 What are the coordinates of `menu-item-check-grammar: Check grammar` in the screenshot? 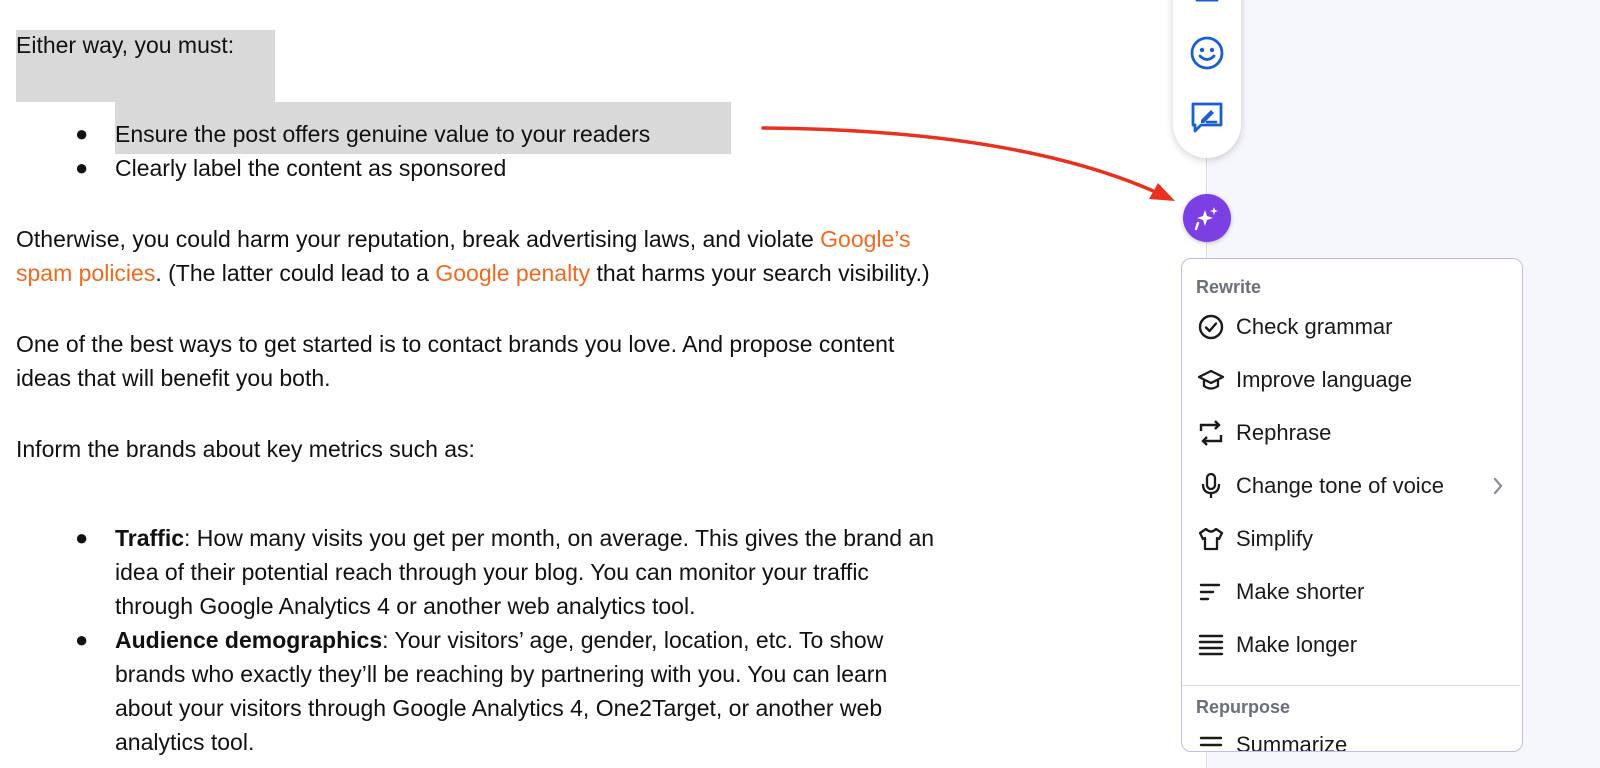 It's located at (1351, 327).